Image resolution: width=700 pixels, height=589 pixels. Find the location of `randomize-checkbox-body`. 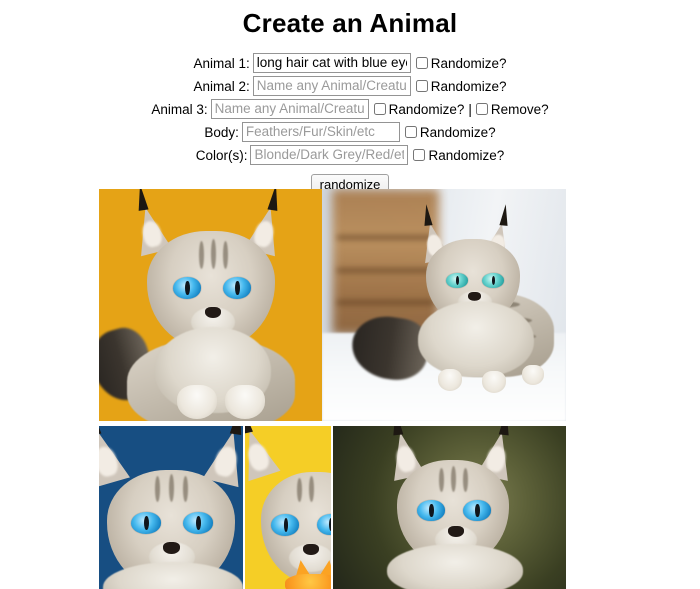

randomize-checkbox-body is located at coordinates (410, 132).